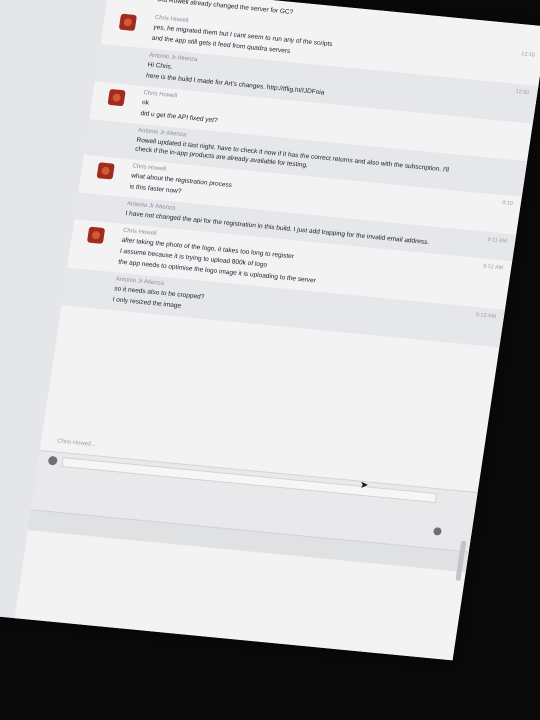 Image resolution: width=540 pixels, height=720 pixels. Describe the element at coordinates (364, 485) in the screenshot. I see `mouse-cursor-icon: ➤` at that location.